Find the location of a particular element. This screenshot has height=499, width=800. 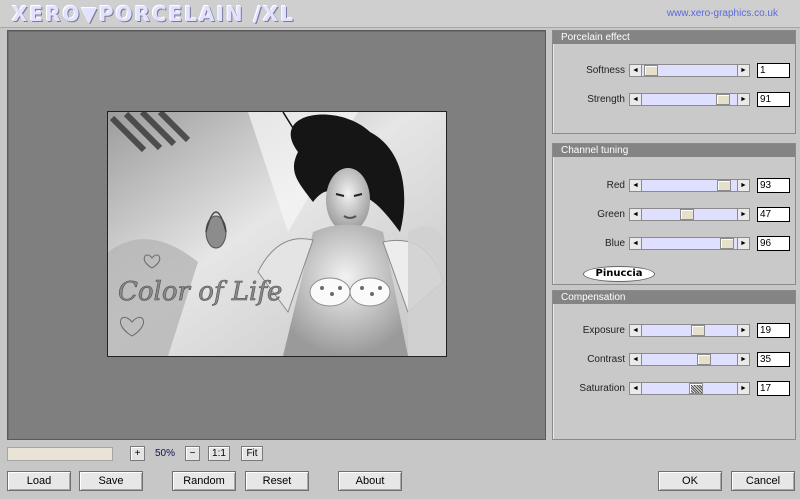

porcelain-effect-title: Porcelain effect is located at coordinates (674, 37).